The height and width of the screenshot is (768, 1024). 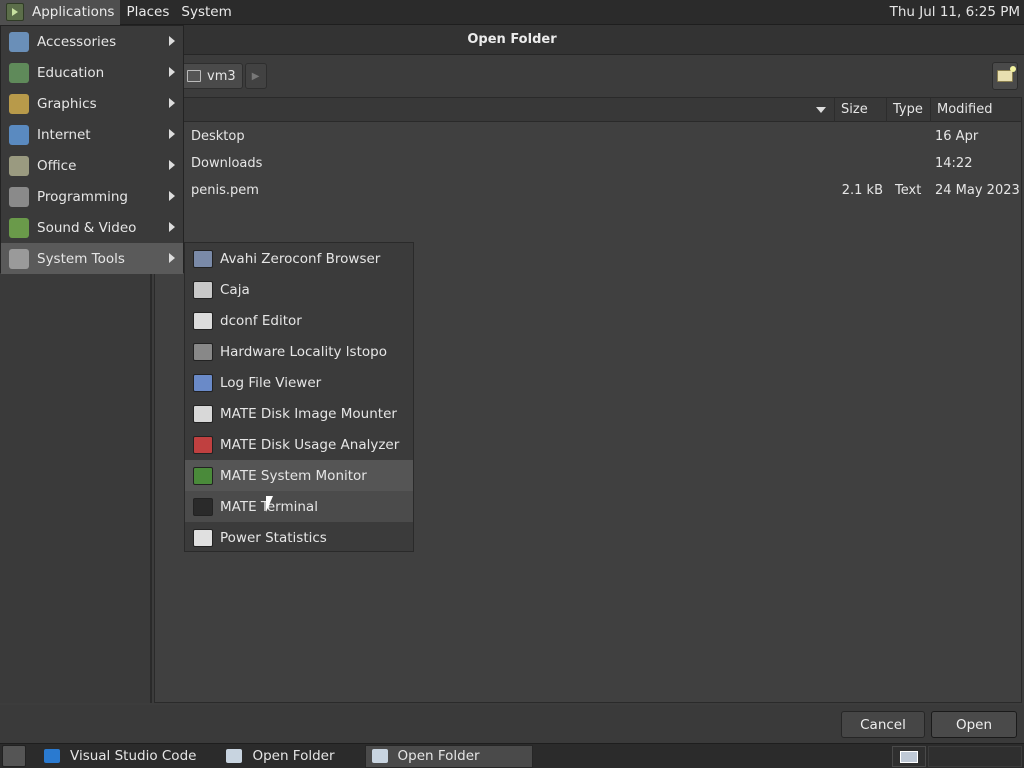 What do you see at coordinates (203, 351) in the screenshot?
I see `lstopo-icon` at bounding box center [203, 351].